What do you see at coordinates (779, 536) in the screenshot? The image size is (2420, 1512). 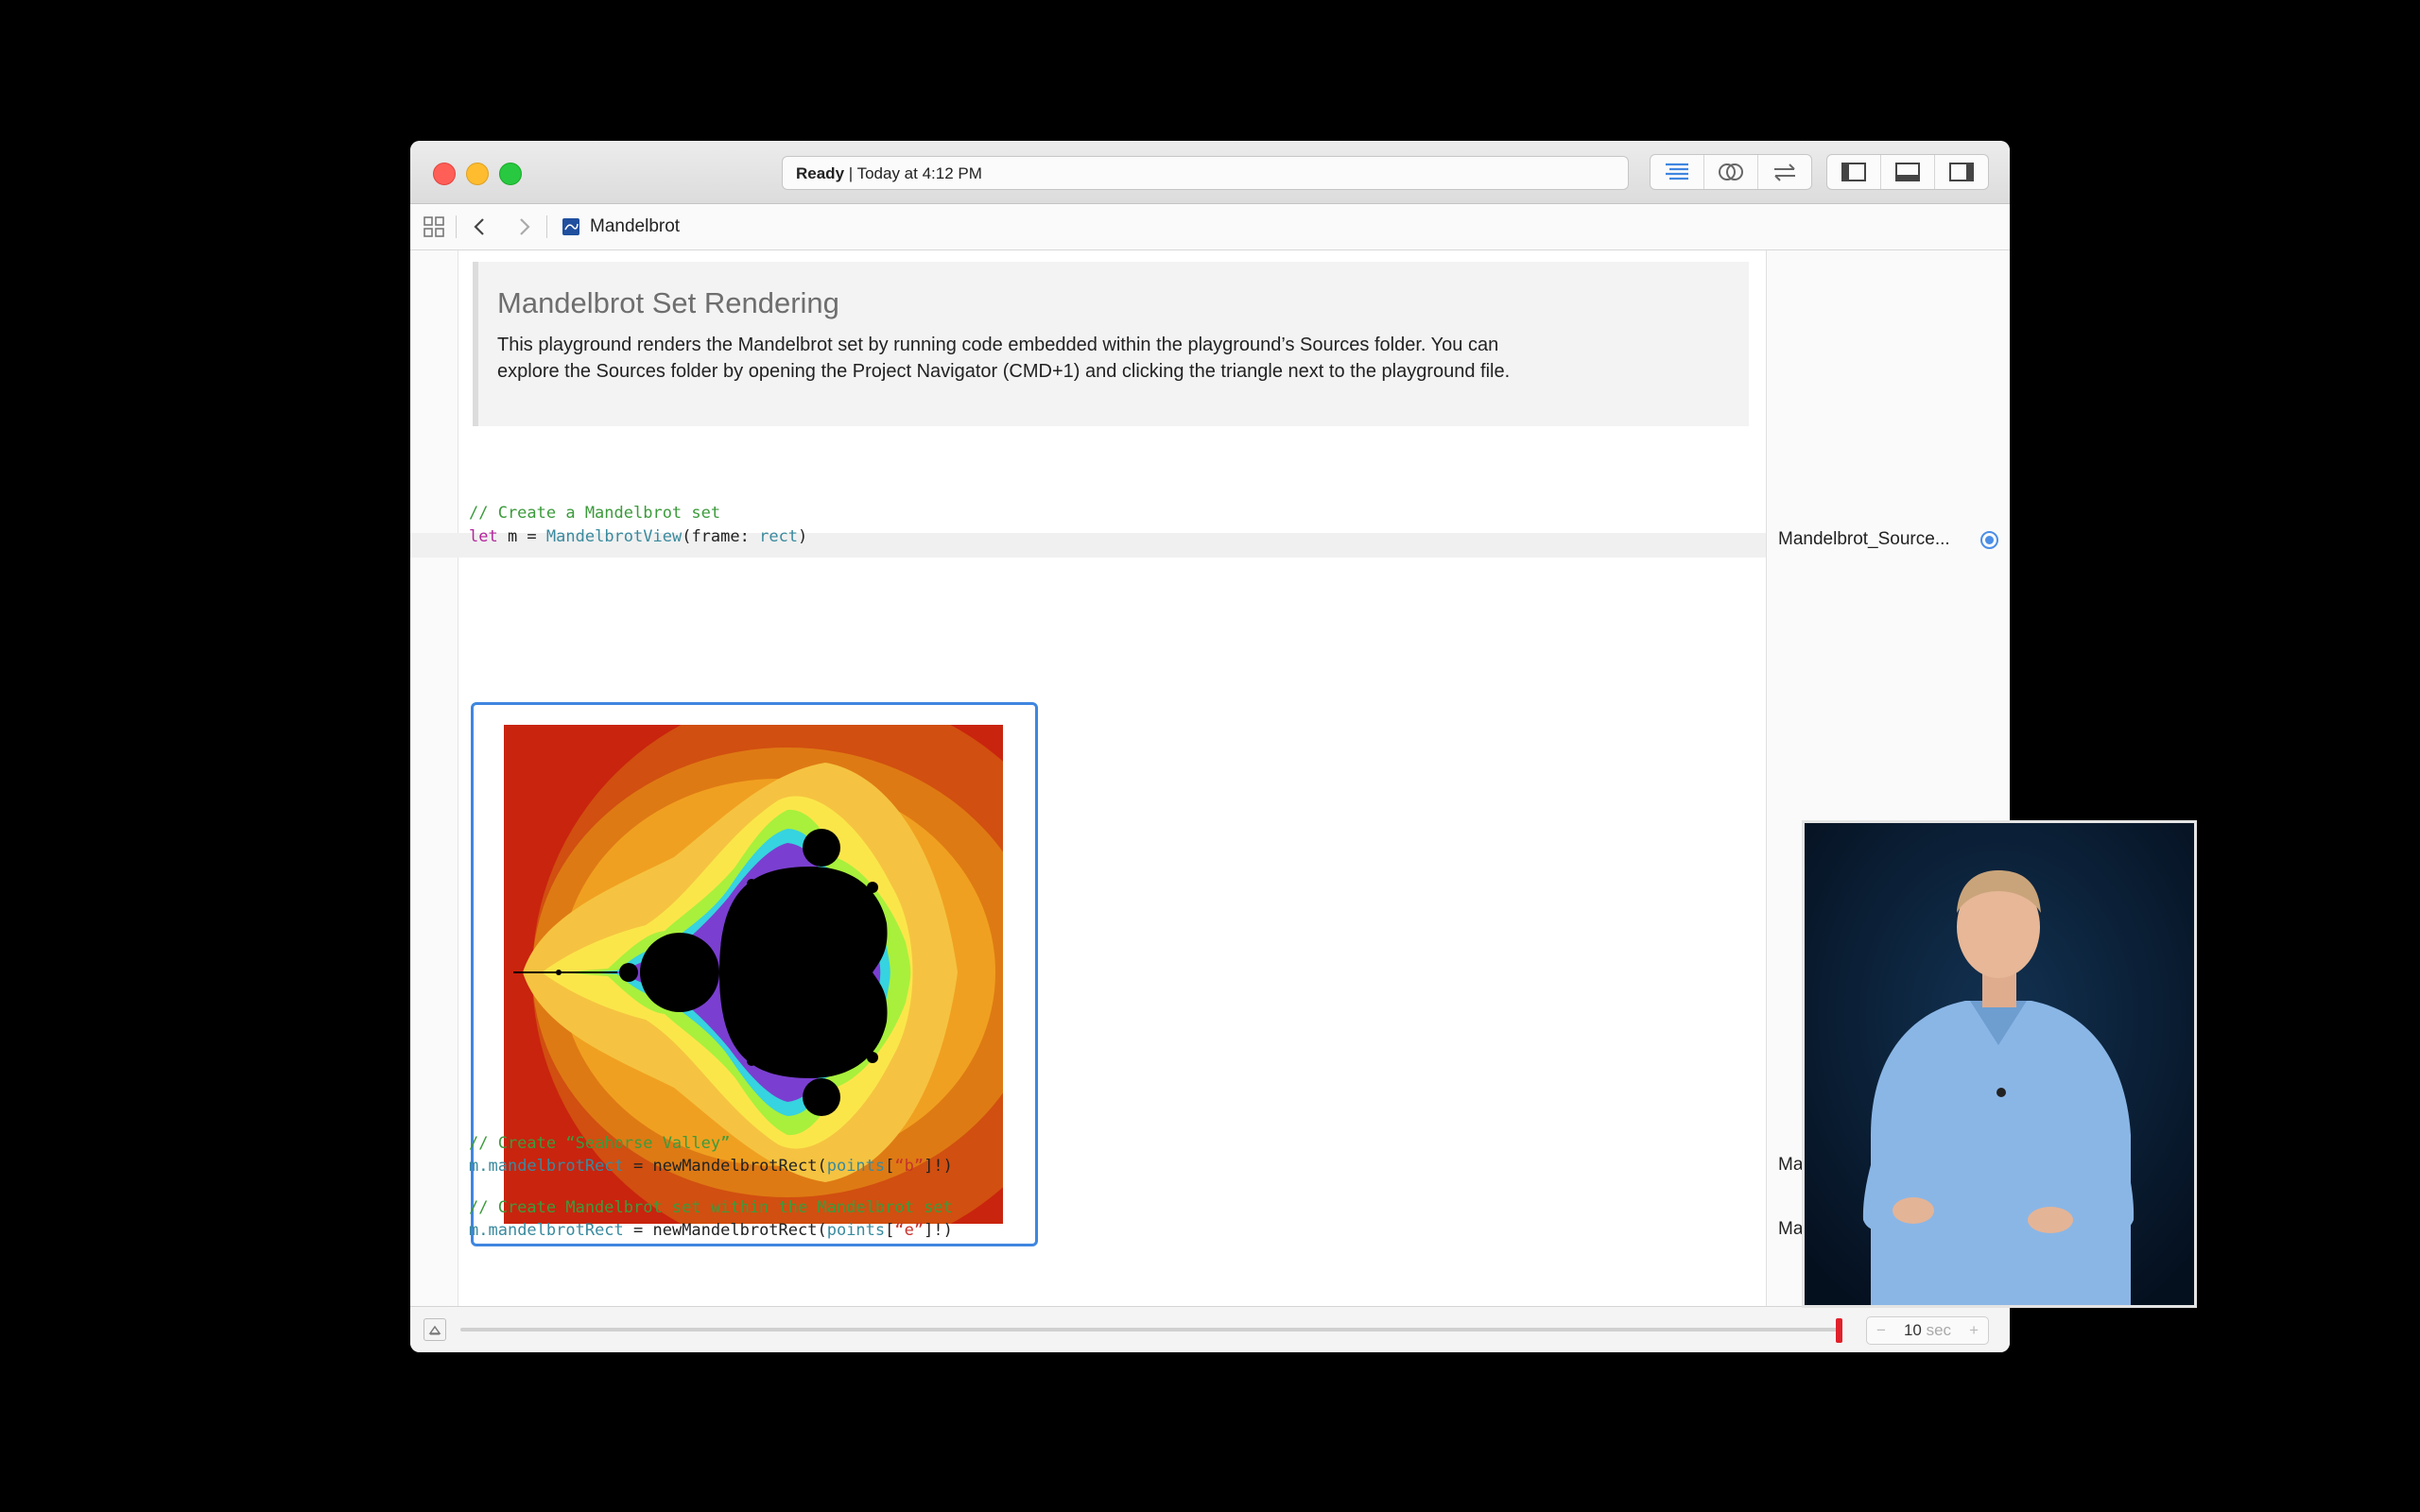 I see `code-identifier: rect` at bounding box center [779, 536].